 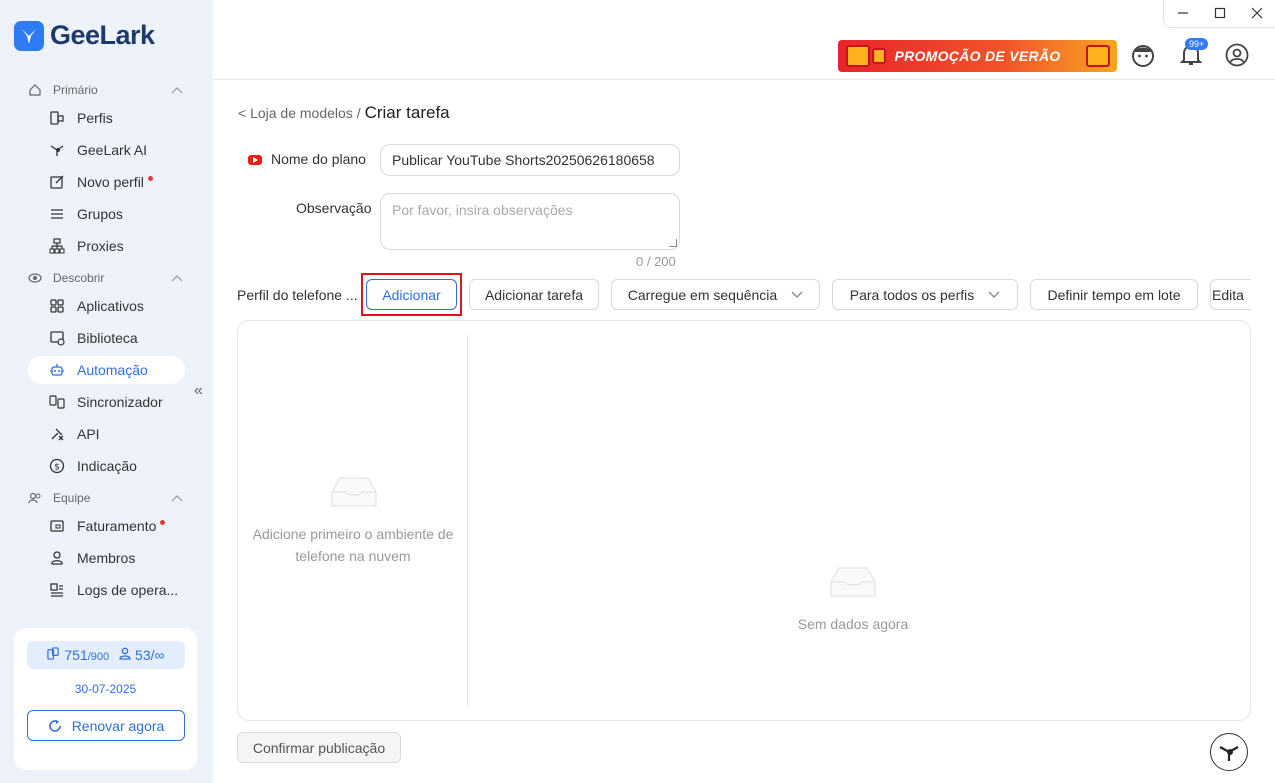 I want to click on sidebar-item-novo-perfil: Novo perfil, so click(x=106, y=182).